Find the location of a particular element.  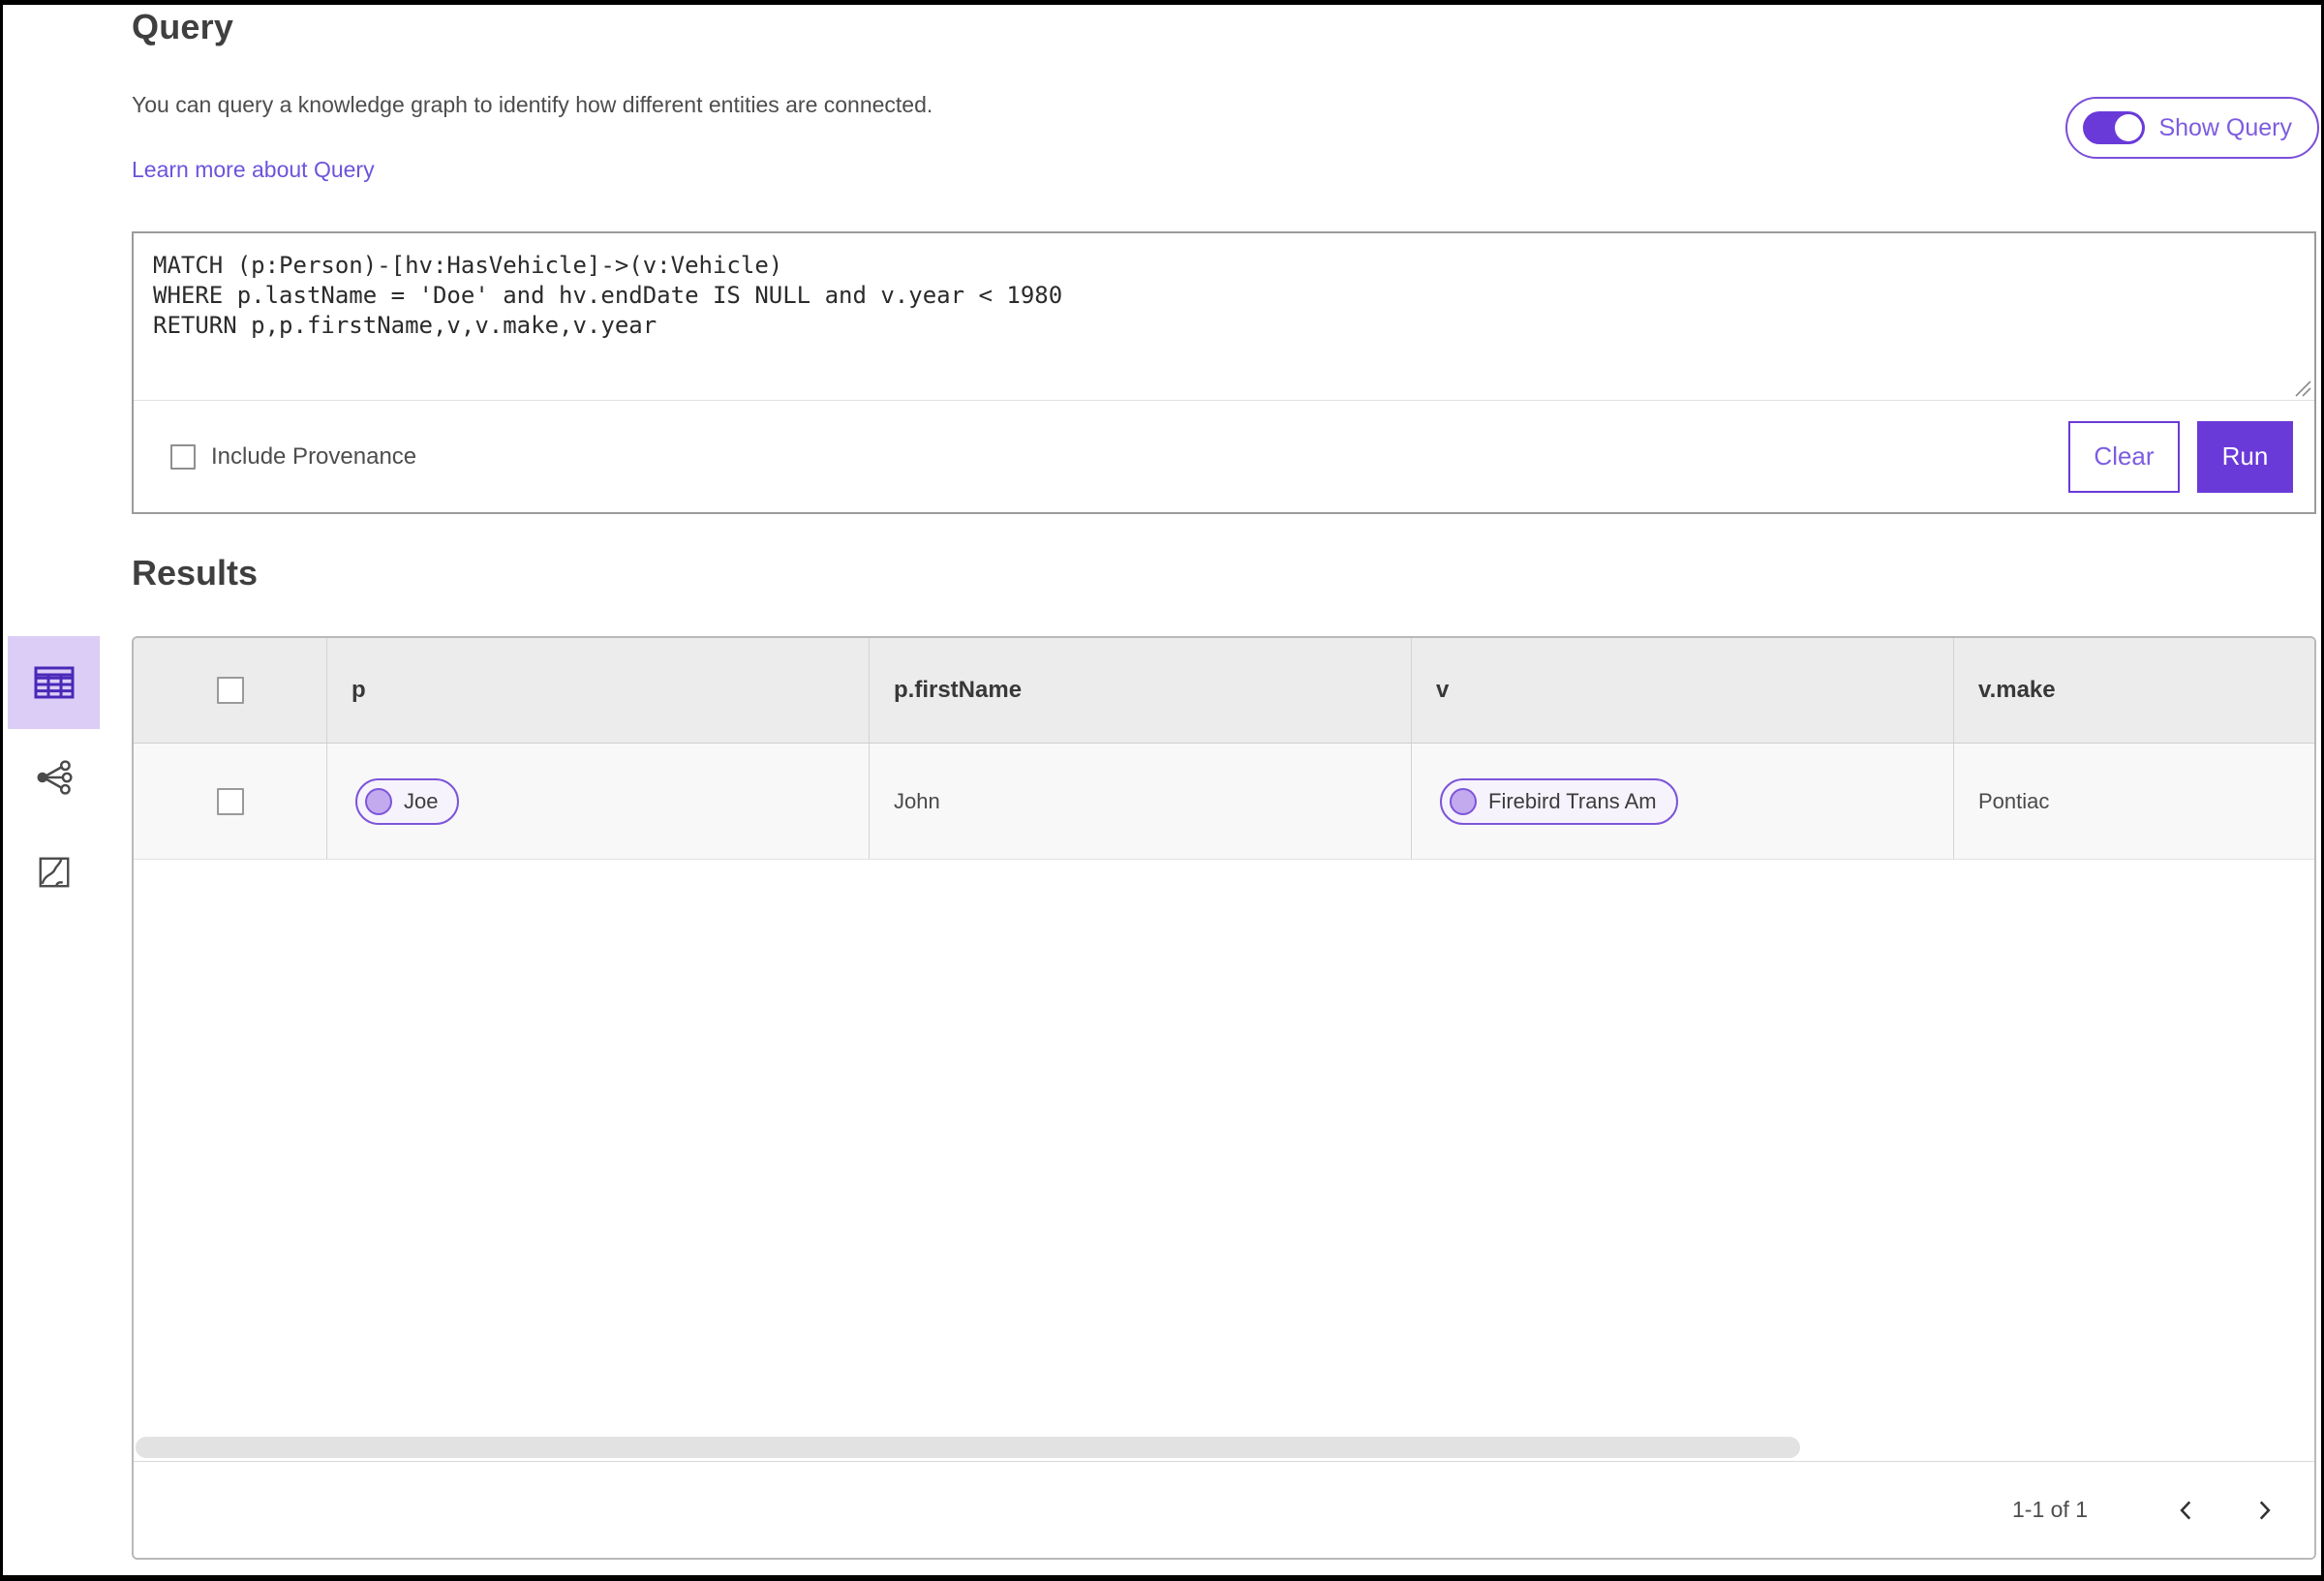

resize-handle-icon is located at coordinates (2301, 386).